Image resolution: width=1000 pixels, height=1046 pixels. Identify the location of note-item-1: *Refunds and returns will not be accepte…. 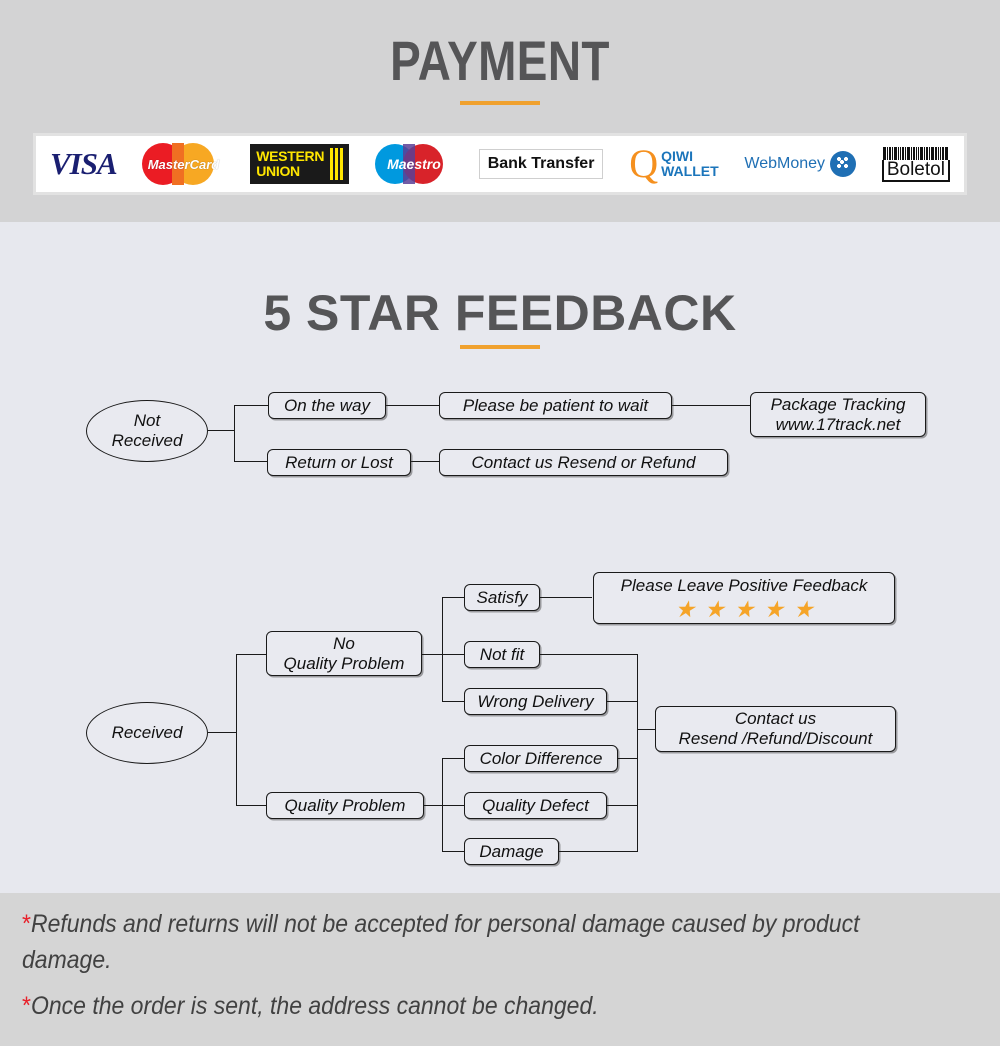
(486, 942).